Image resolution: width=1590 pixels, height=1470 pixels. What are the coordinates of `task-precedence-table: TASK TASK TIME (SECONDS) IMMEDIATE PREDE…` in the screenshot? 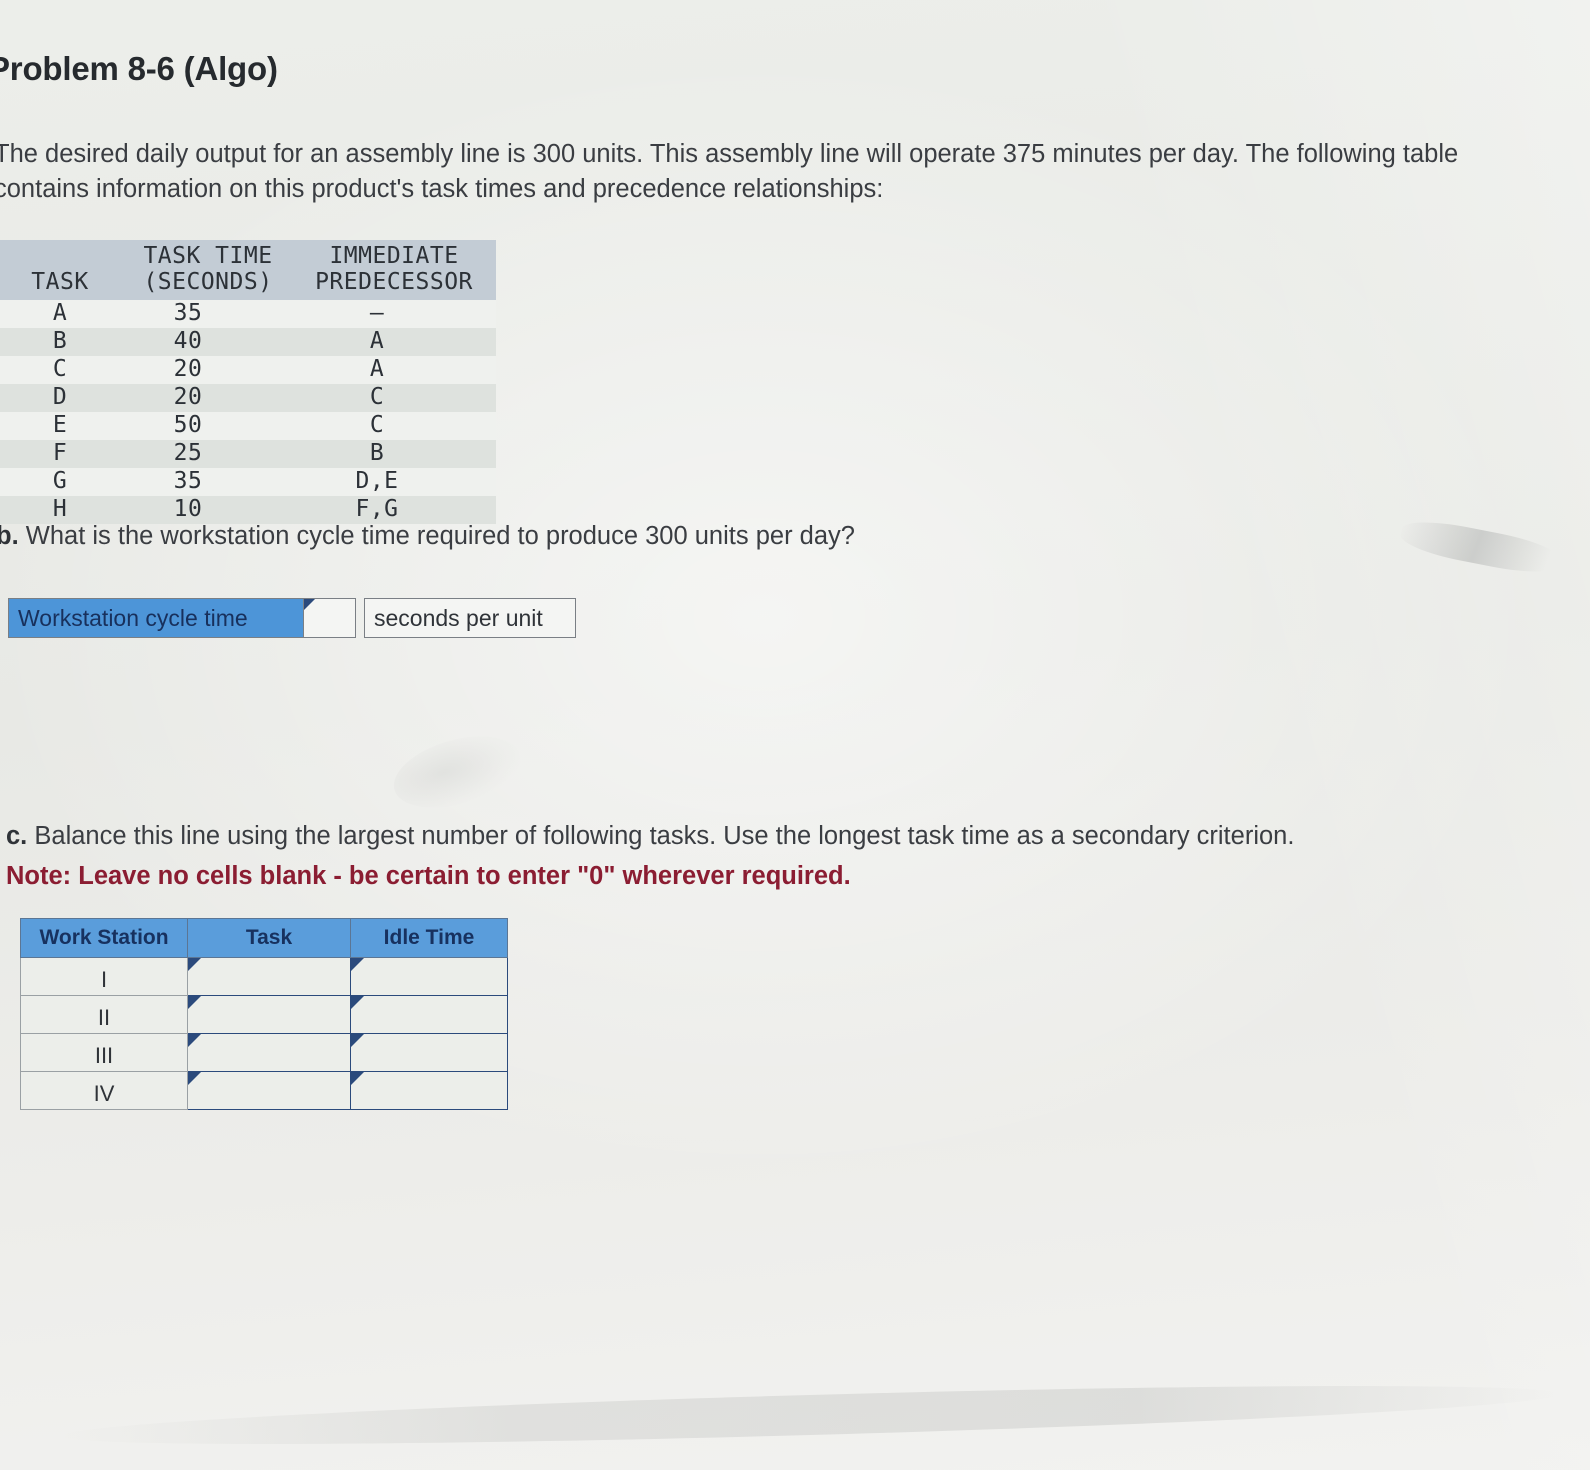 It's located at (248, 382).